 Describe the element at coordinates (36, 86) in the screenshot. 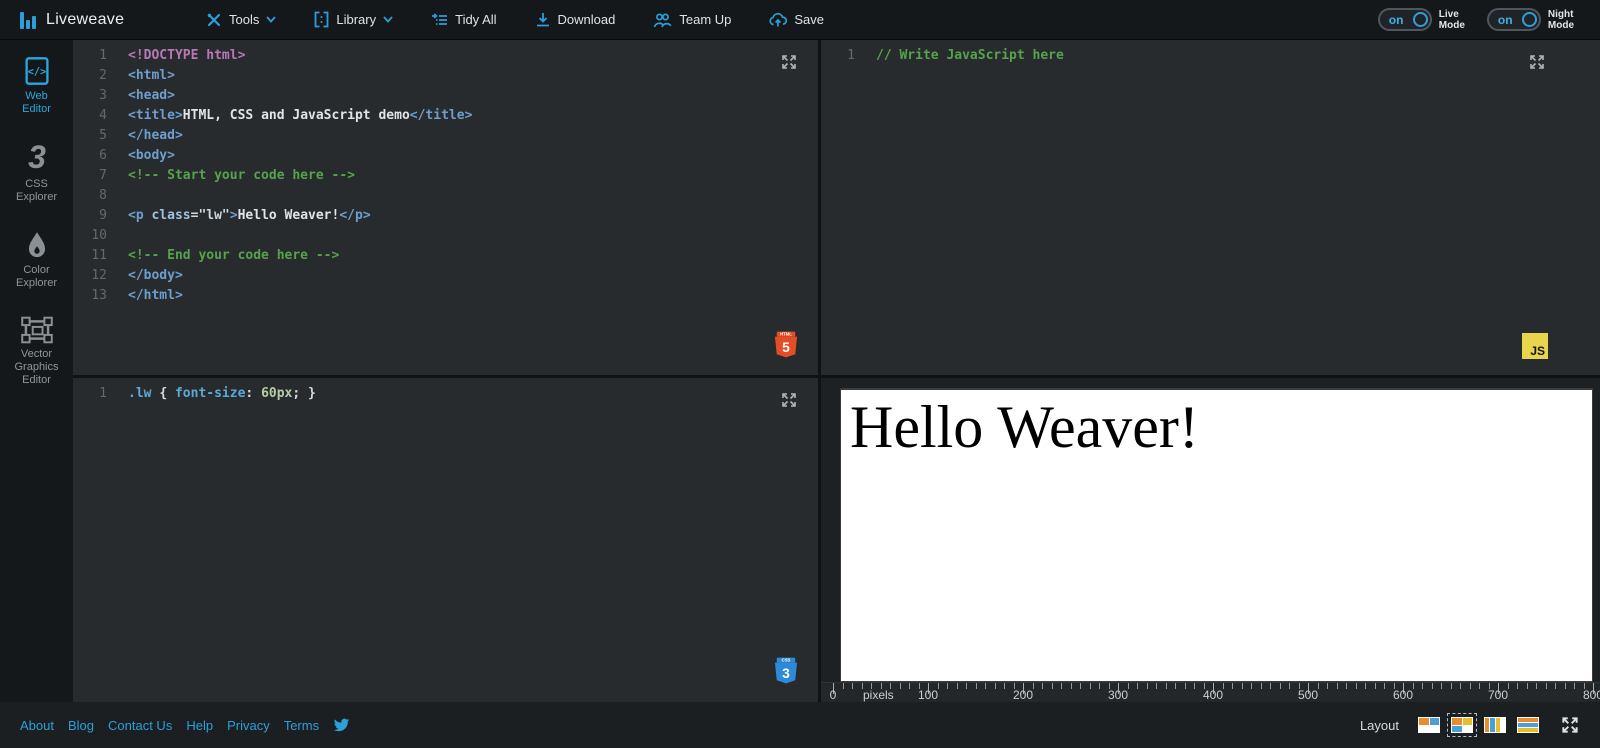

I see `sidebar-item-web-editor: </> Web Editor` at that location.